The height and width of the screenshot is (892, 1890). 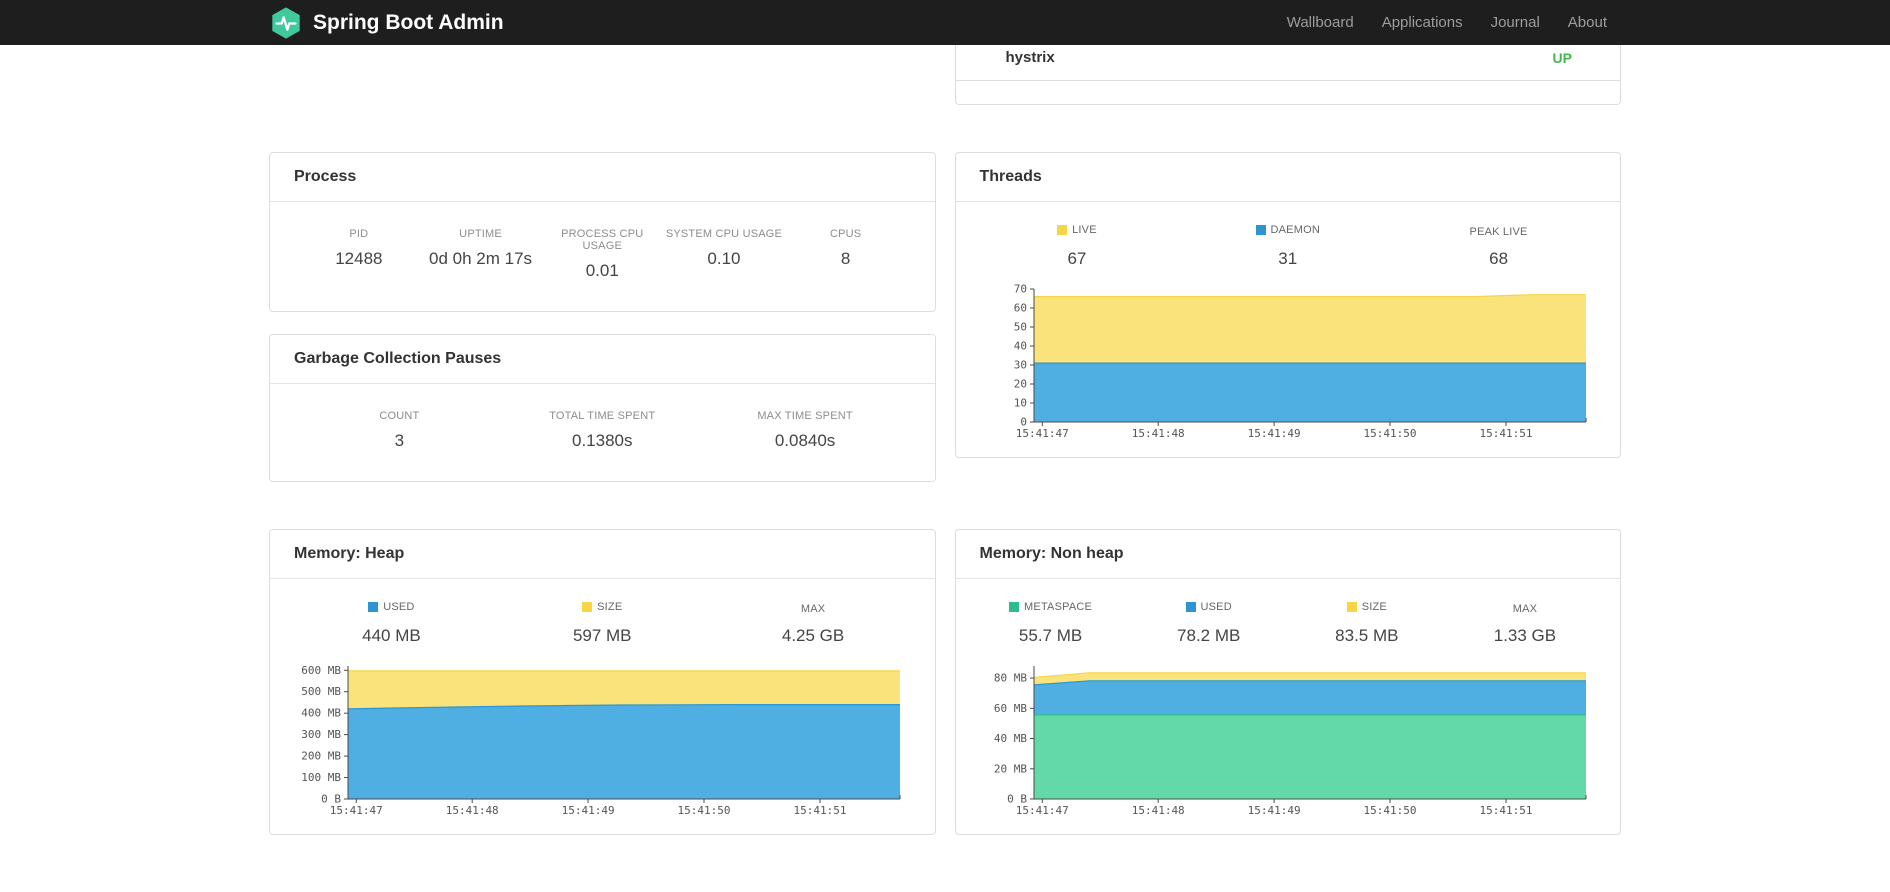 I want to click on svg-text: 600 MB, so click(x=321, y=670).